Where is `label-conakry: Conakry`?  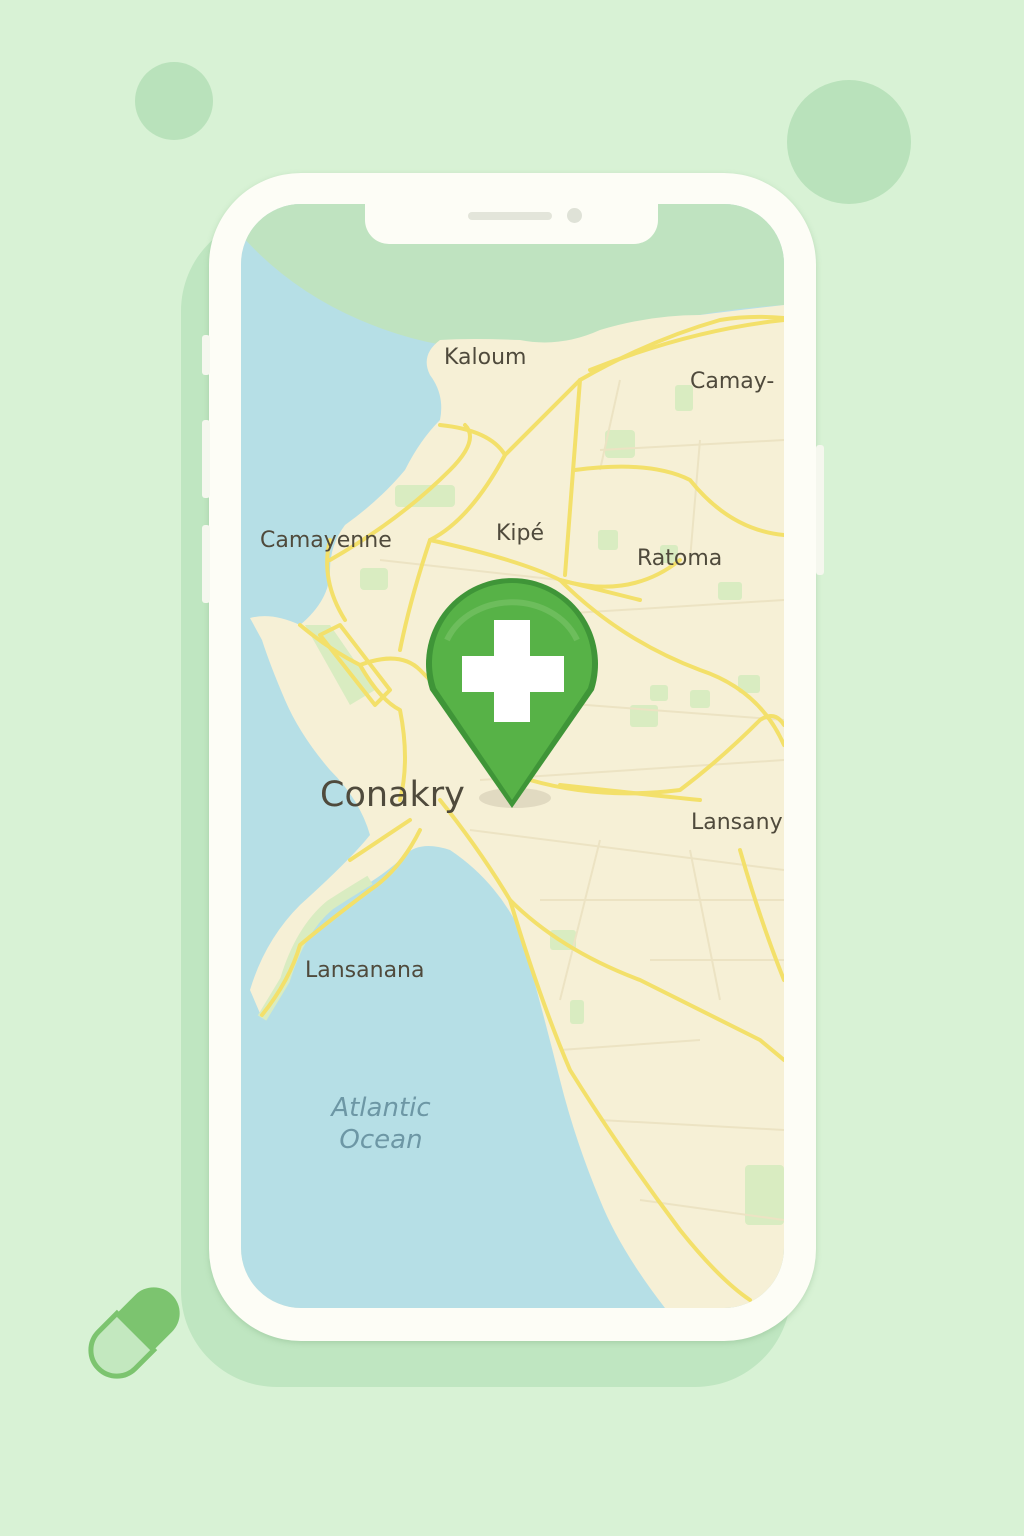 label-conakry: Conakry is located at coordinates (392, 795).